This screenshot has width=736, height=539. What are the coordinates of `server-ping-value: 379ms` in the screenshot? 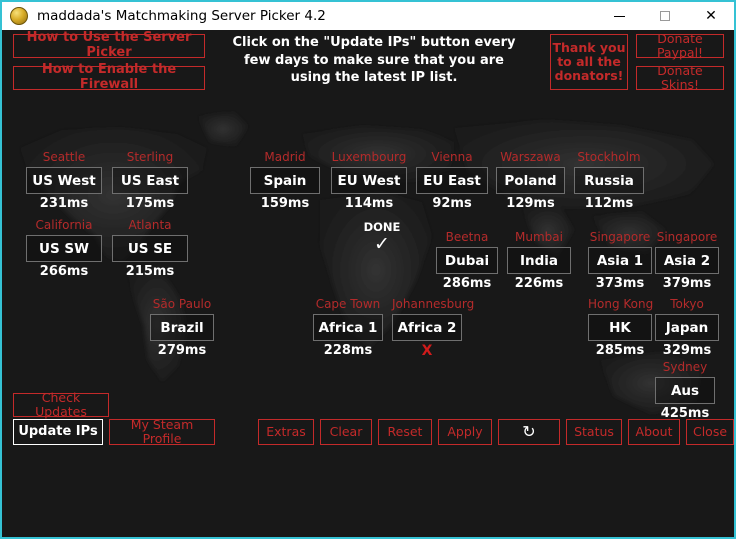 It's located at (687, 283).